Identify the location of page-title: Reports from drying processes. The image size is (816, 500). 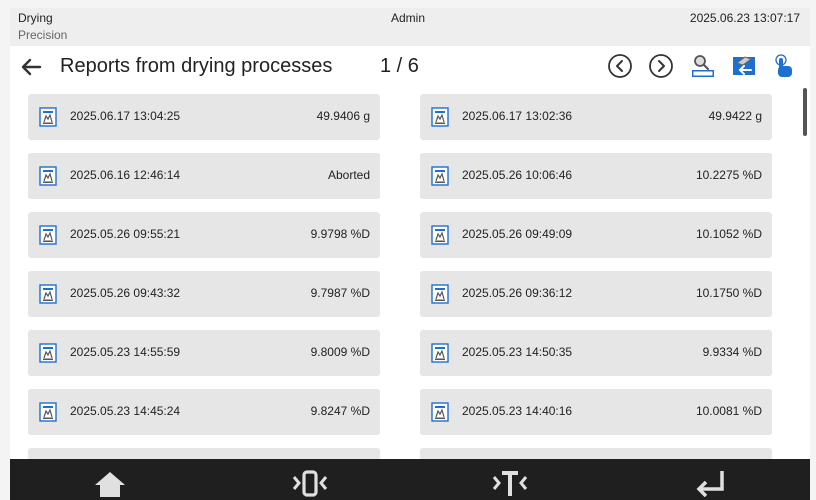
(196, 66).